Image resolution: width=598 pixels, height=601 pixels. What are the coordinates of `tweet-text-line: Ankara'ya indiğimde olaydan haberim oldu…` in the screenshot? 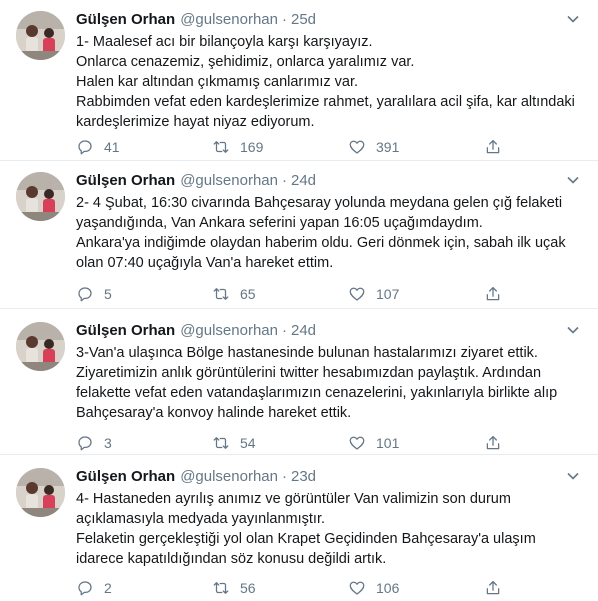 It's located at (321, 243).